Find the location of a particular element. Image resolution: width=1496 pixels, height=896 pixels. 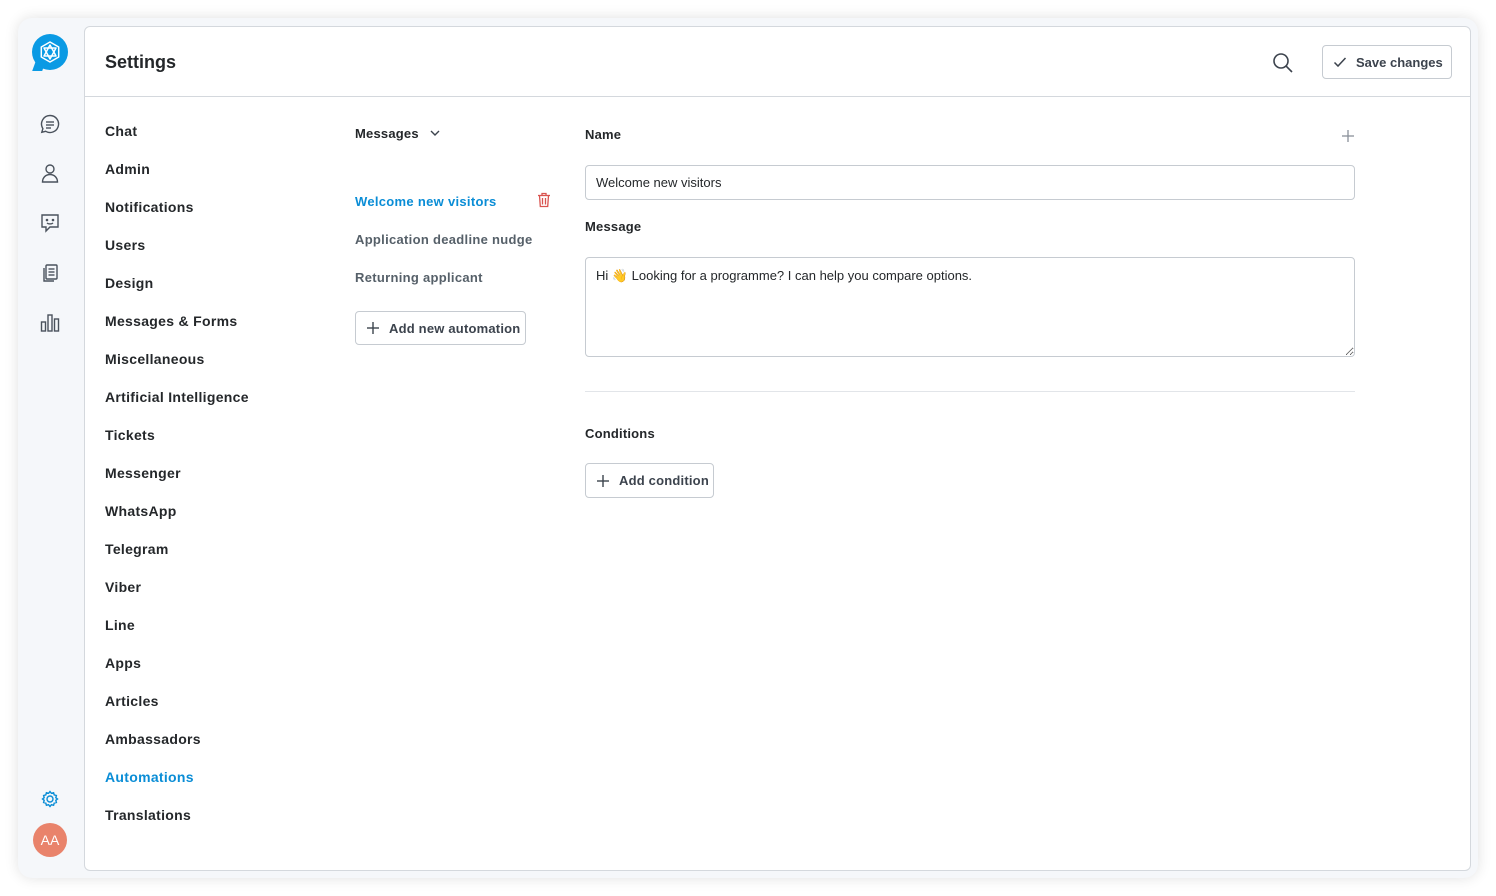

nav-item-line: Line is located at coordinates (177, 636).